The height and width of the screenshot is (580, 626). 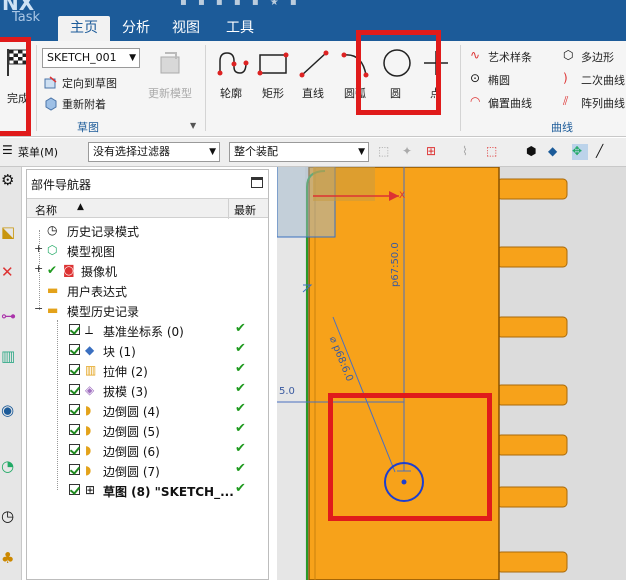 I want to click on cube-view-icon: ◆, so click(x=556, y=152).